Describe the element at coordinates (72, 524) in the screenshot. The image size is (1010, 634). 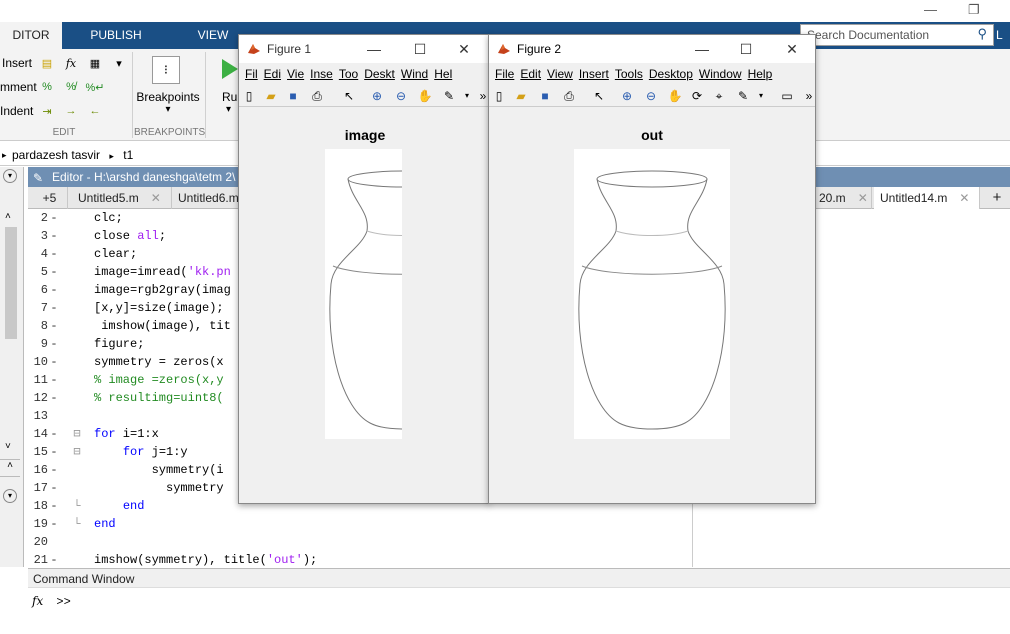
I see `code-line: 19- └ end` at that location.